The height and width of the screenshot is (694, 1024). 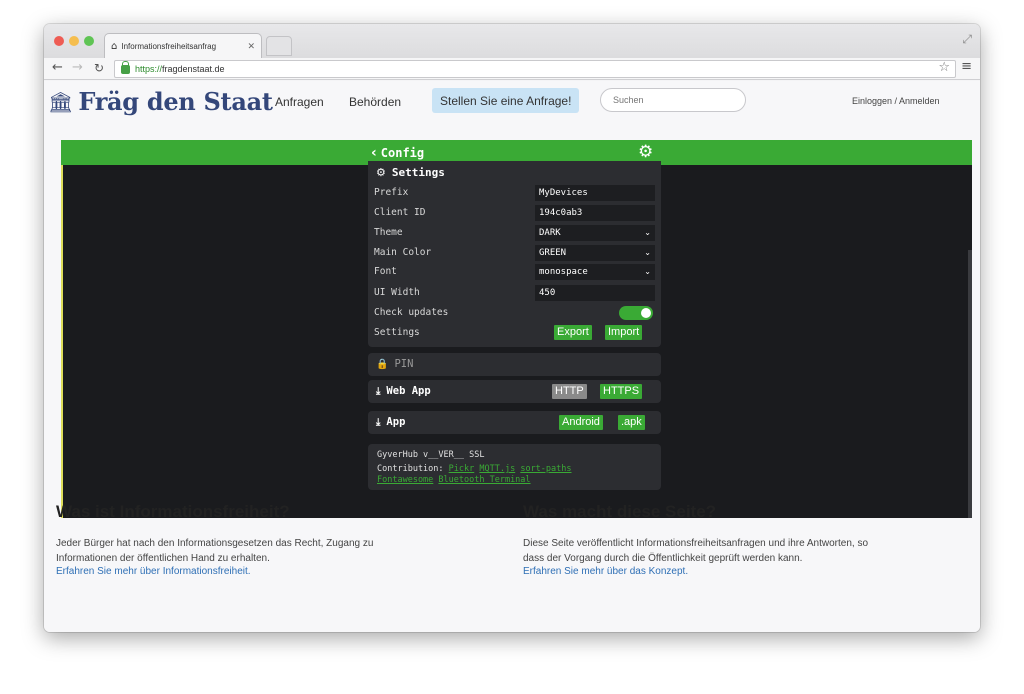 I want to click on client-id-input: 194c0ab3, so click(x=595, y=213).